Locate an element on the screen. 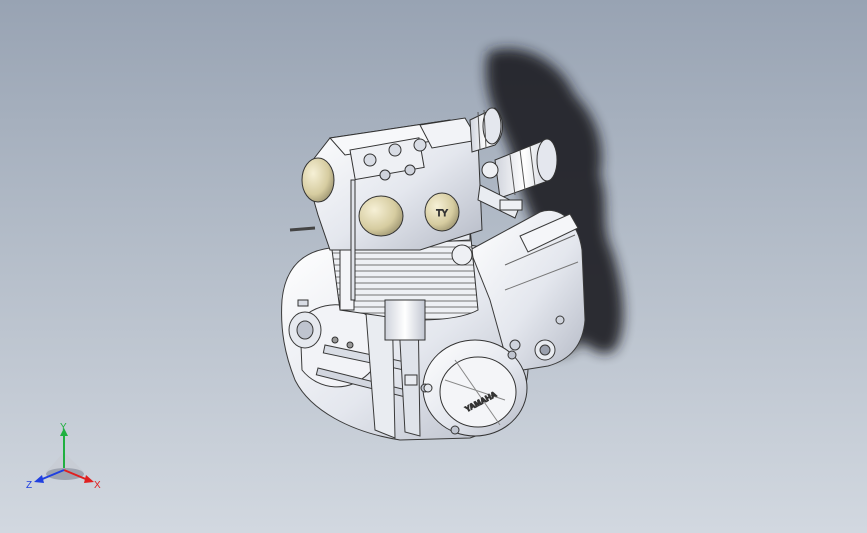 The width and height of the screenshot is (867, 533). x-axis-label: X is located at coordinates (97, 485).